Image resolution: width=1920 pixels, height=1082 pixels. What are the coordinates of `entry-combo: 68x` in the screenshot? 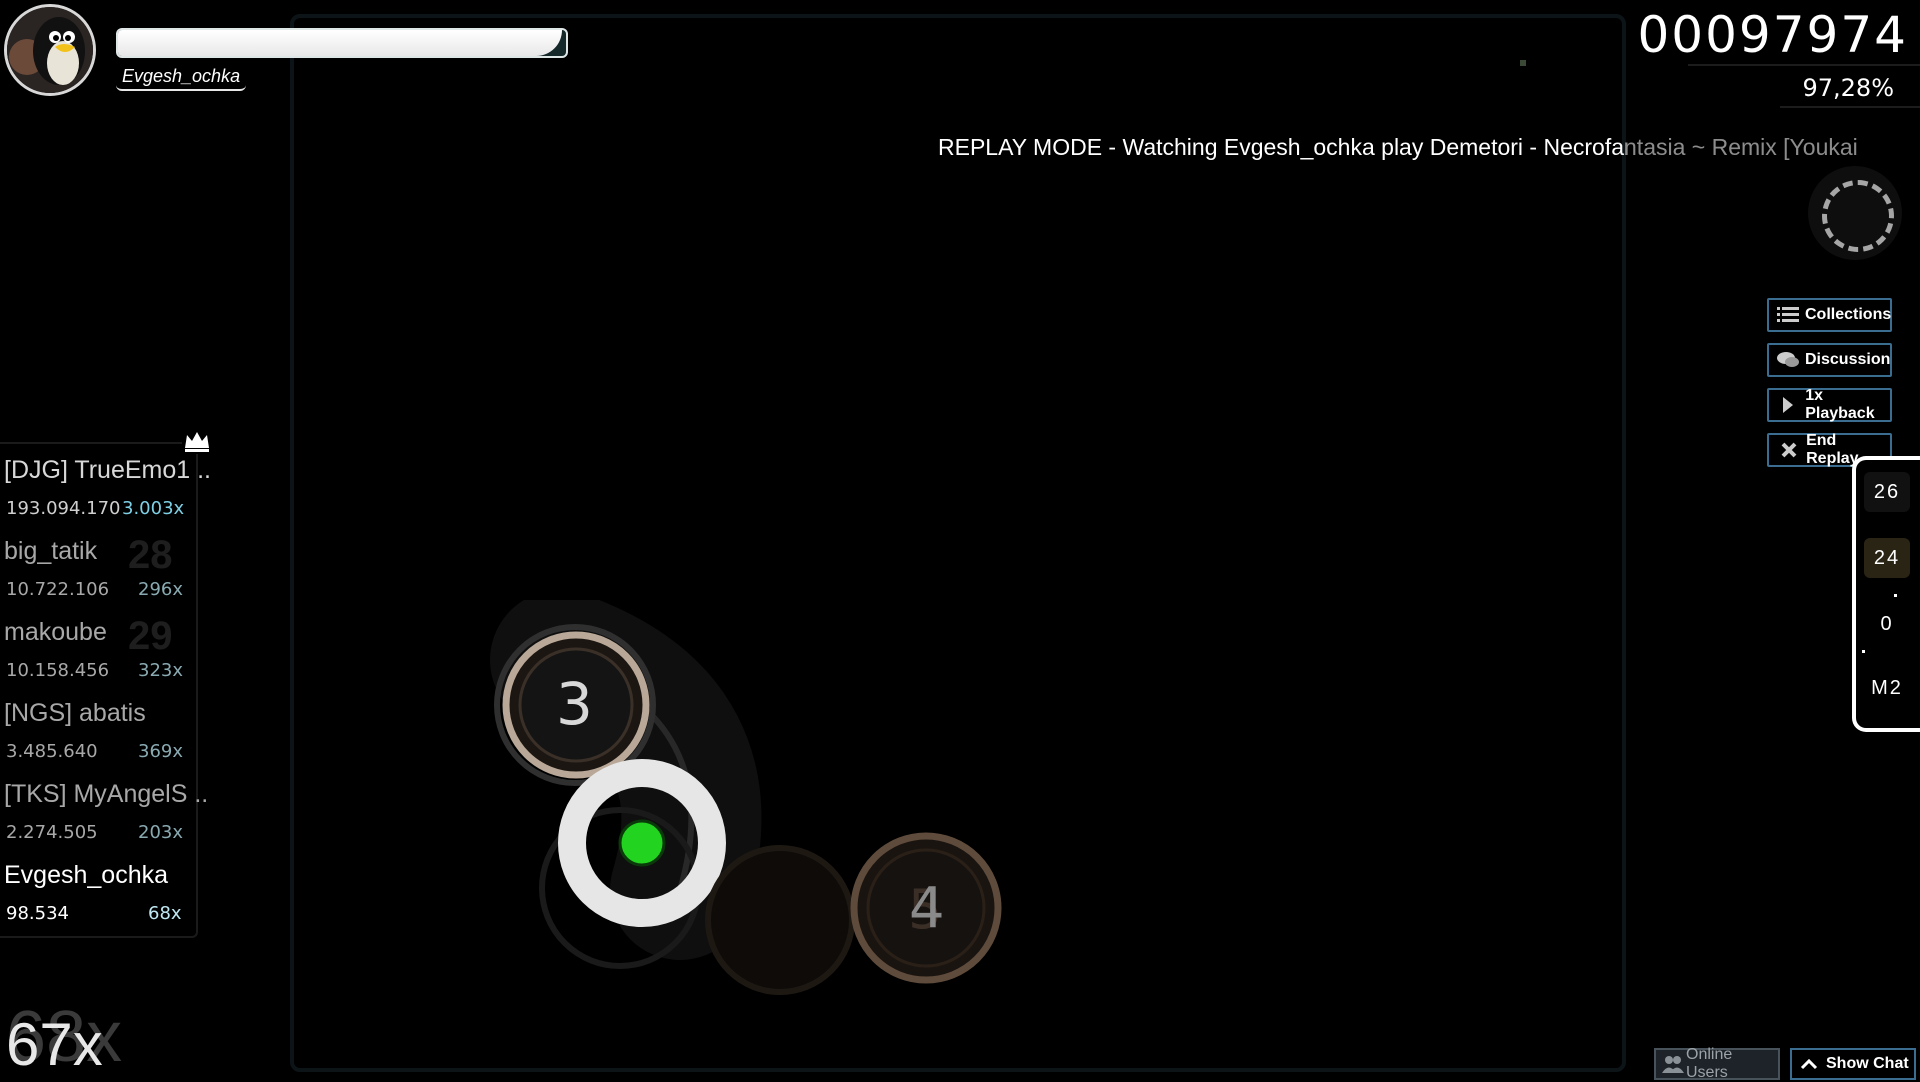 It's located at (165, 913).